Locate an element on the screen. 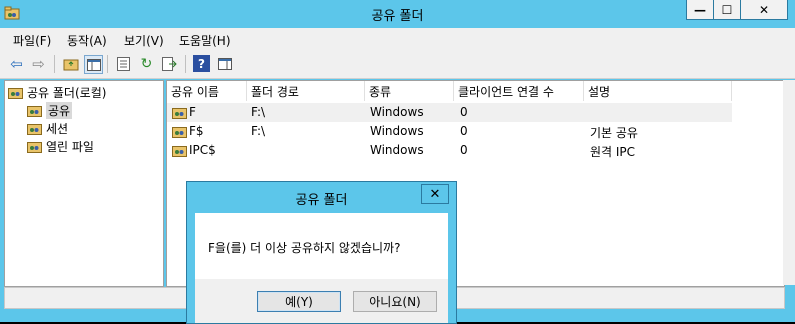  menu-action: 동작(A) is located at coordinates (87, 40).